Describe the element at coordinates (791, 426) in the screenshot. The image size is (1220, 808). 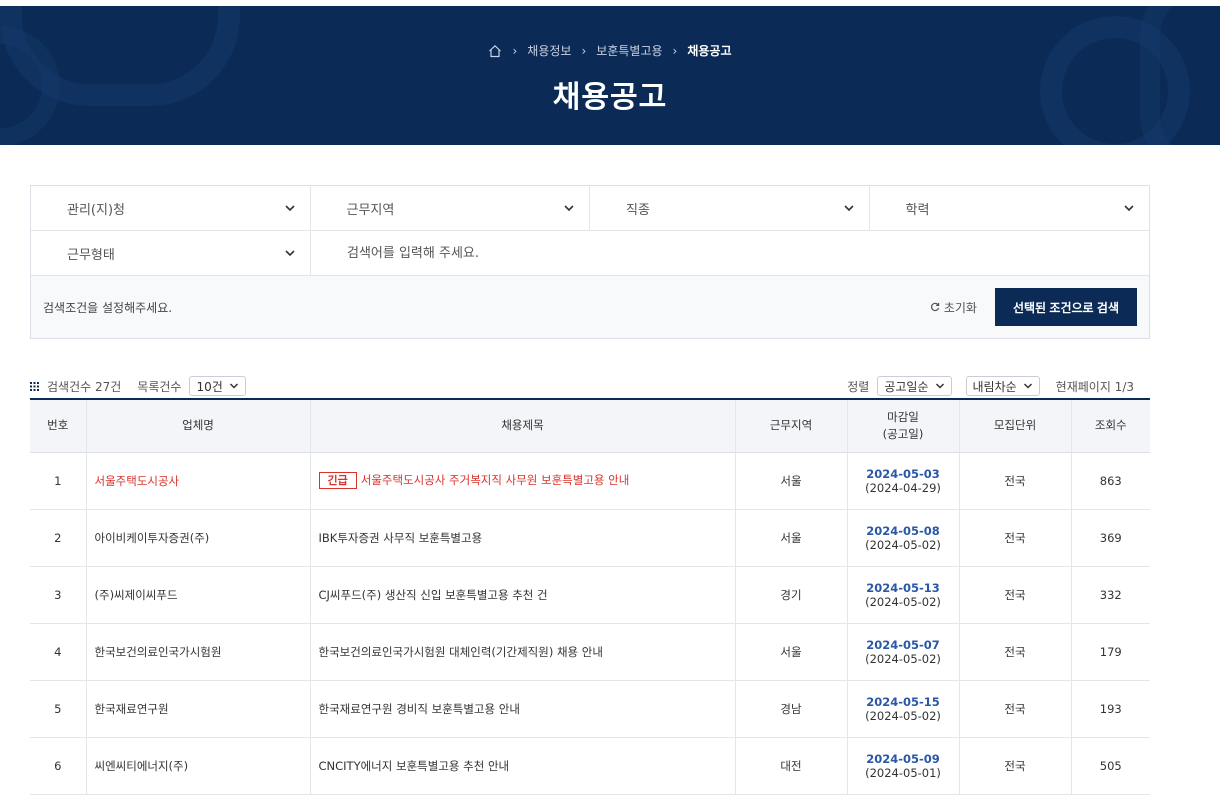
I see `header-region: 근무지역` at that location.